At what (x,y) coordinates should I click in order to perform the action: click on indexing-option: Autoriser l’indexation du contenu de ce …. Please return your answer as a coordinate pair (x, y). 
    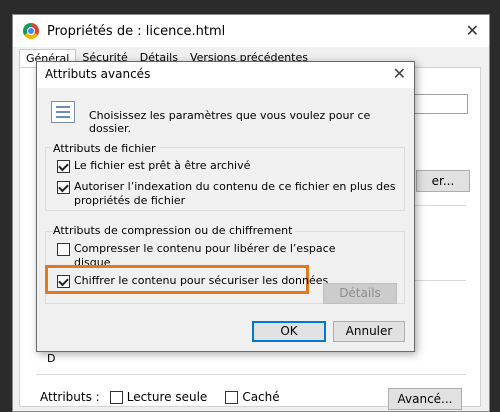
    Looking at the image, I should click on (226, 194).